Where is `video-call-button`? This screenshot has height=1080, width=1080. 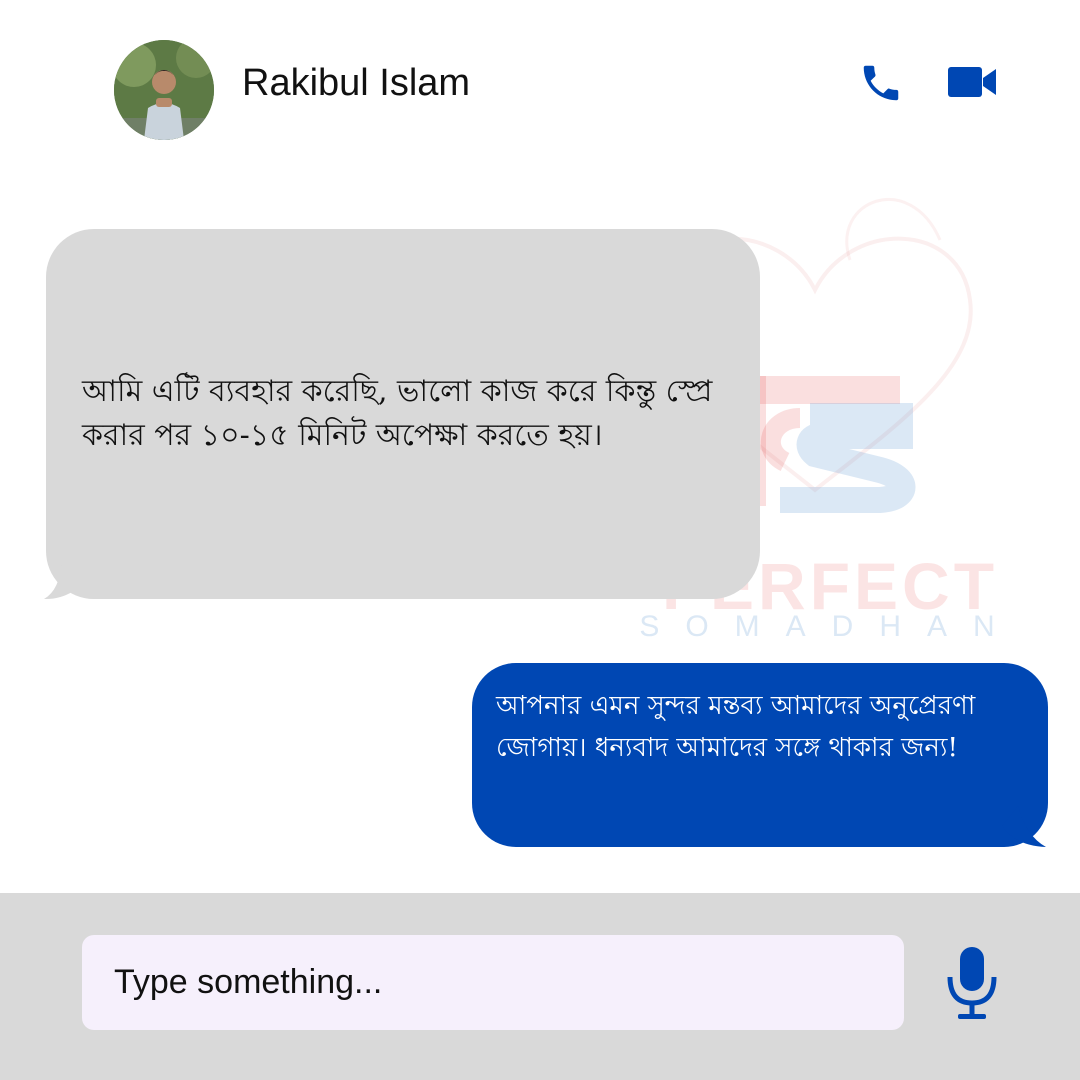 video-call-button is located at coordinates (973, 82).